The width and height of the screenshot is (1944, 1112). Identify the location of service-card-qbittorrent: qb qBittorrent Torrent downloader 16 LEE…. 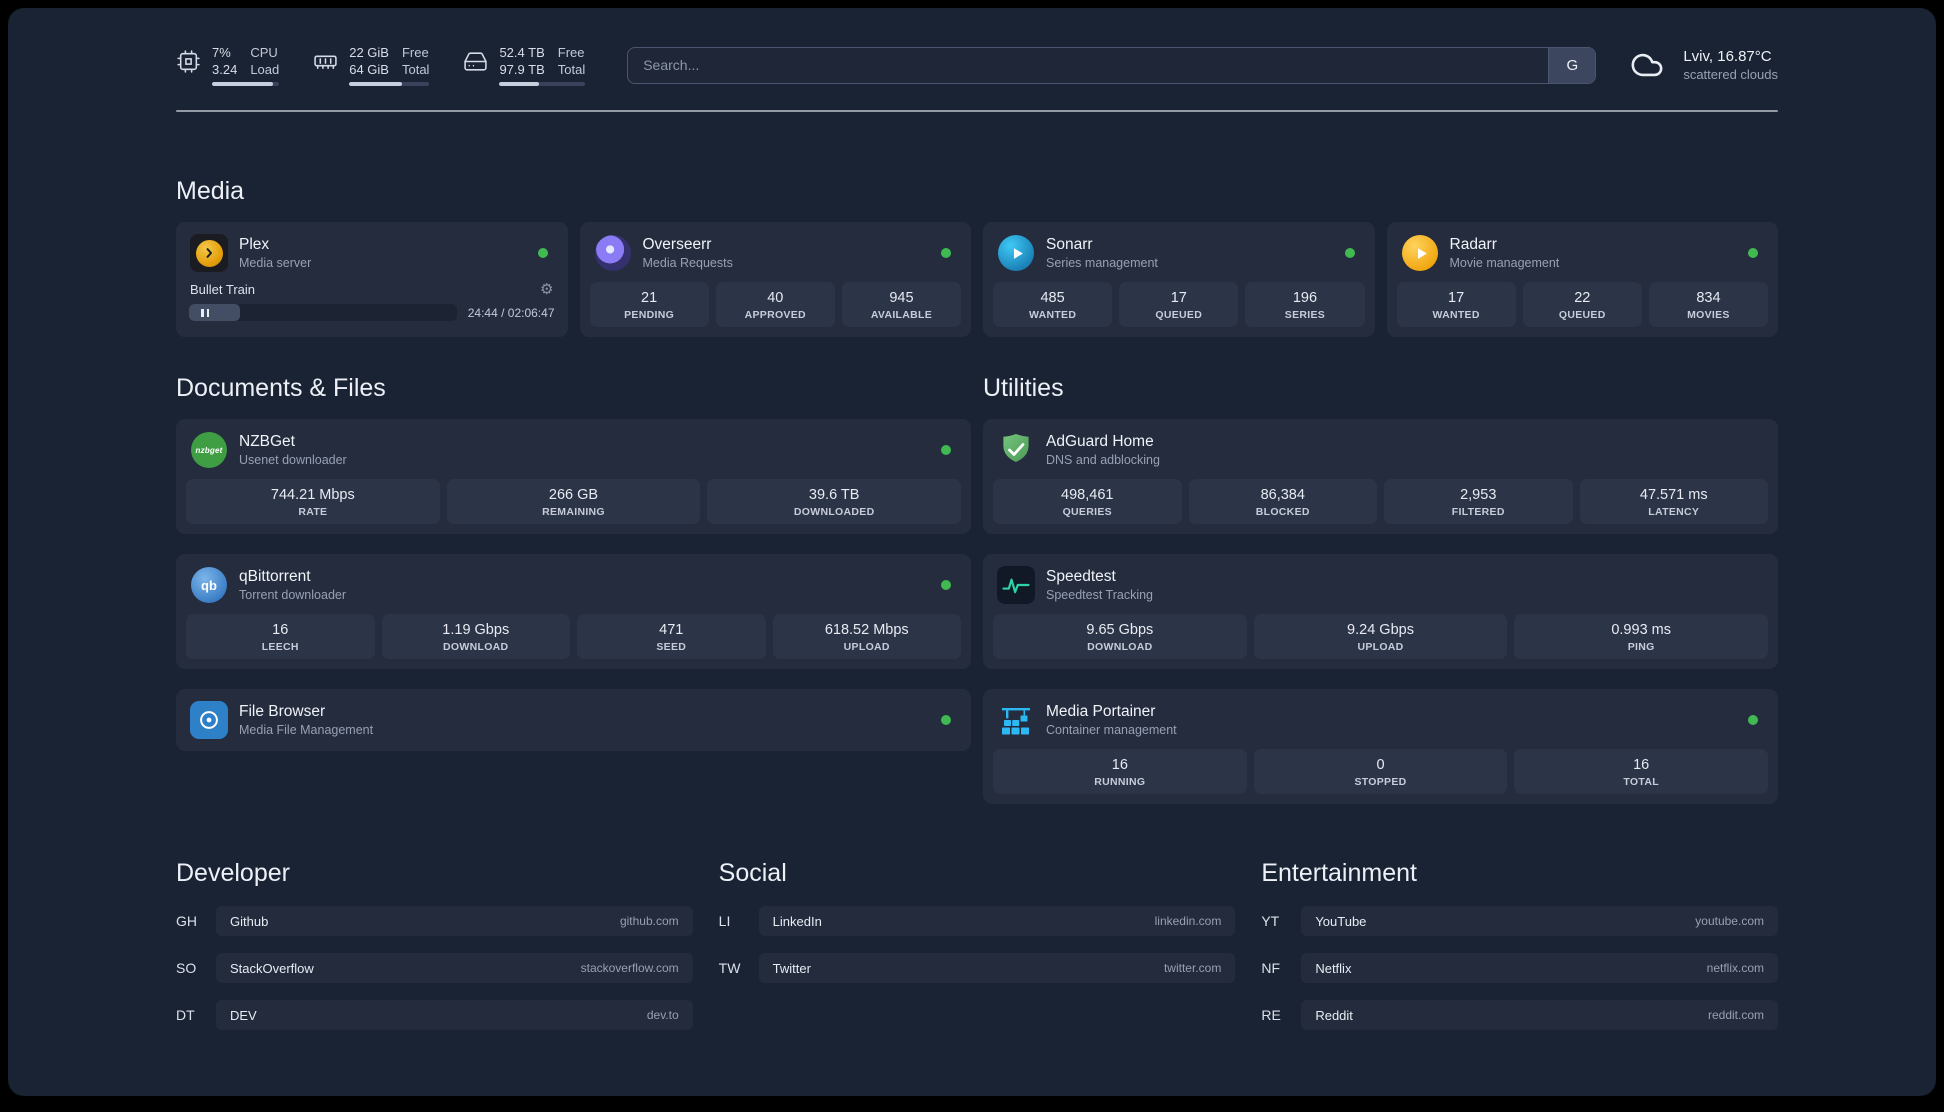
(573, 611).